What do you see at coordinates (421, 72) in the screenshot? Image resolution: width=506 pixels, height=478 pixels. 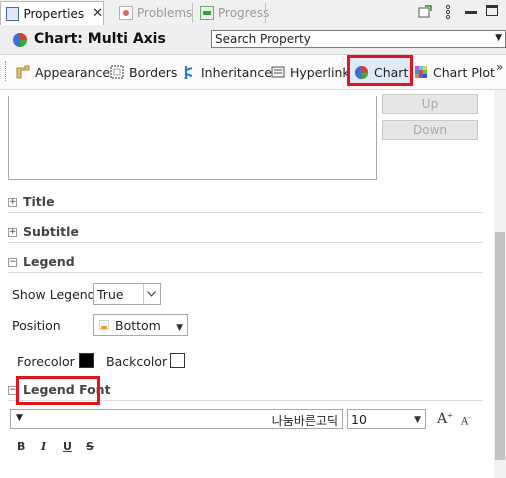 I see `chart-plot-icon` at bounding box center [421, 72].